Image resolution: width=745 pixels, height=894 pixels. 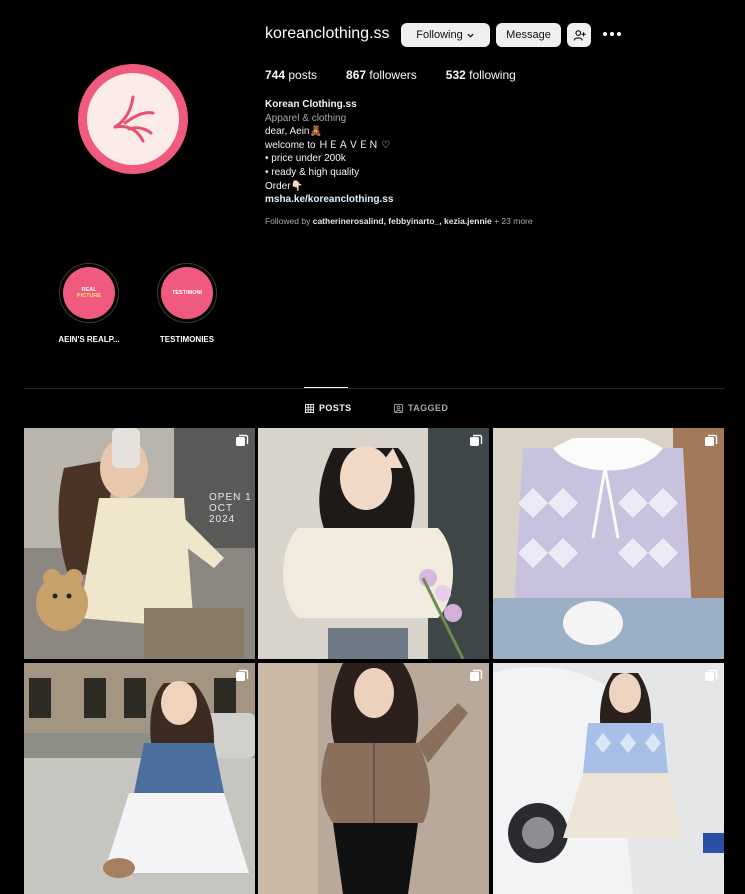 I want to click on post-overlay-text: OPEN 1 OCT 2024, so click(x=230, y=508).